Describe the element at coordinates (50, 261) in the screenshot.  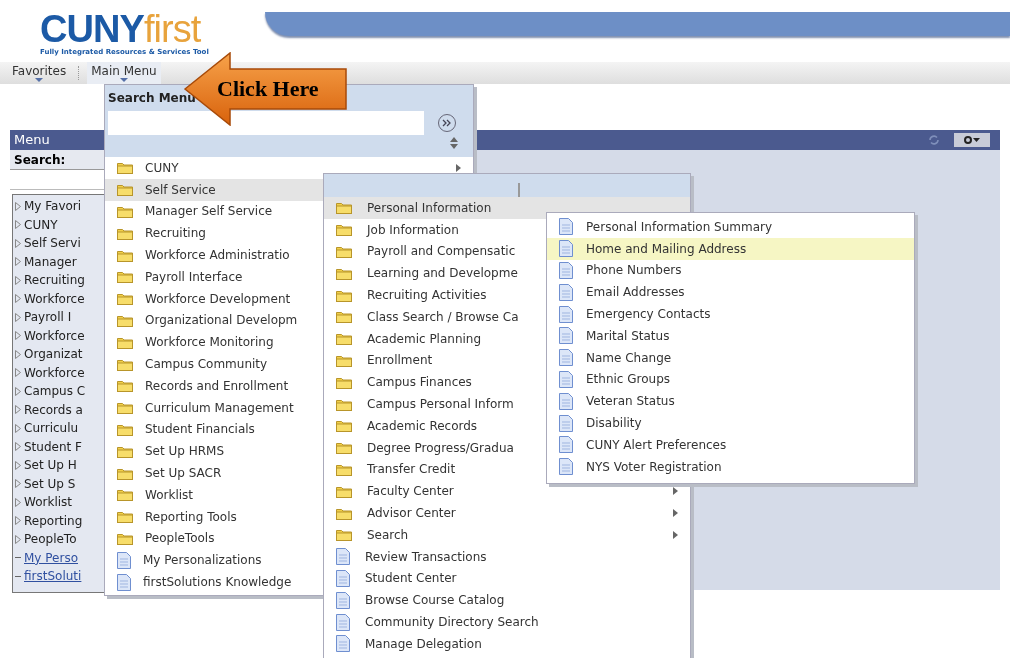
I see `menu-tree-item: Manager` at that location.